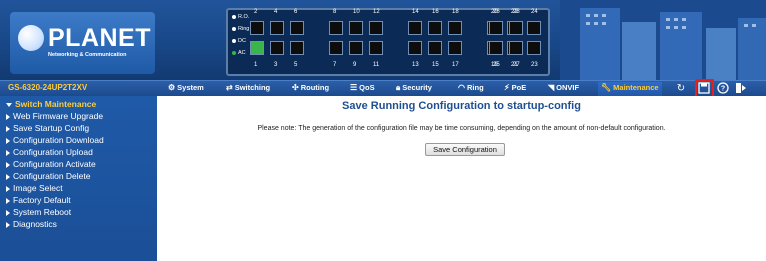 Image resolution: width=766 pixels, height=261 pixels. I want to click on logo-globe-icon, so click(31, 38).